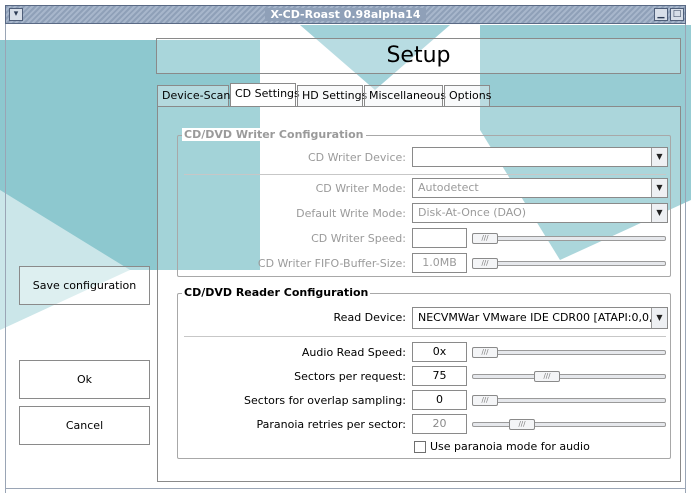 The height and width of the screenshot is (493, 691). I want to click on sectors-per-request-label: Sectors per request:, so click(350, 376).